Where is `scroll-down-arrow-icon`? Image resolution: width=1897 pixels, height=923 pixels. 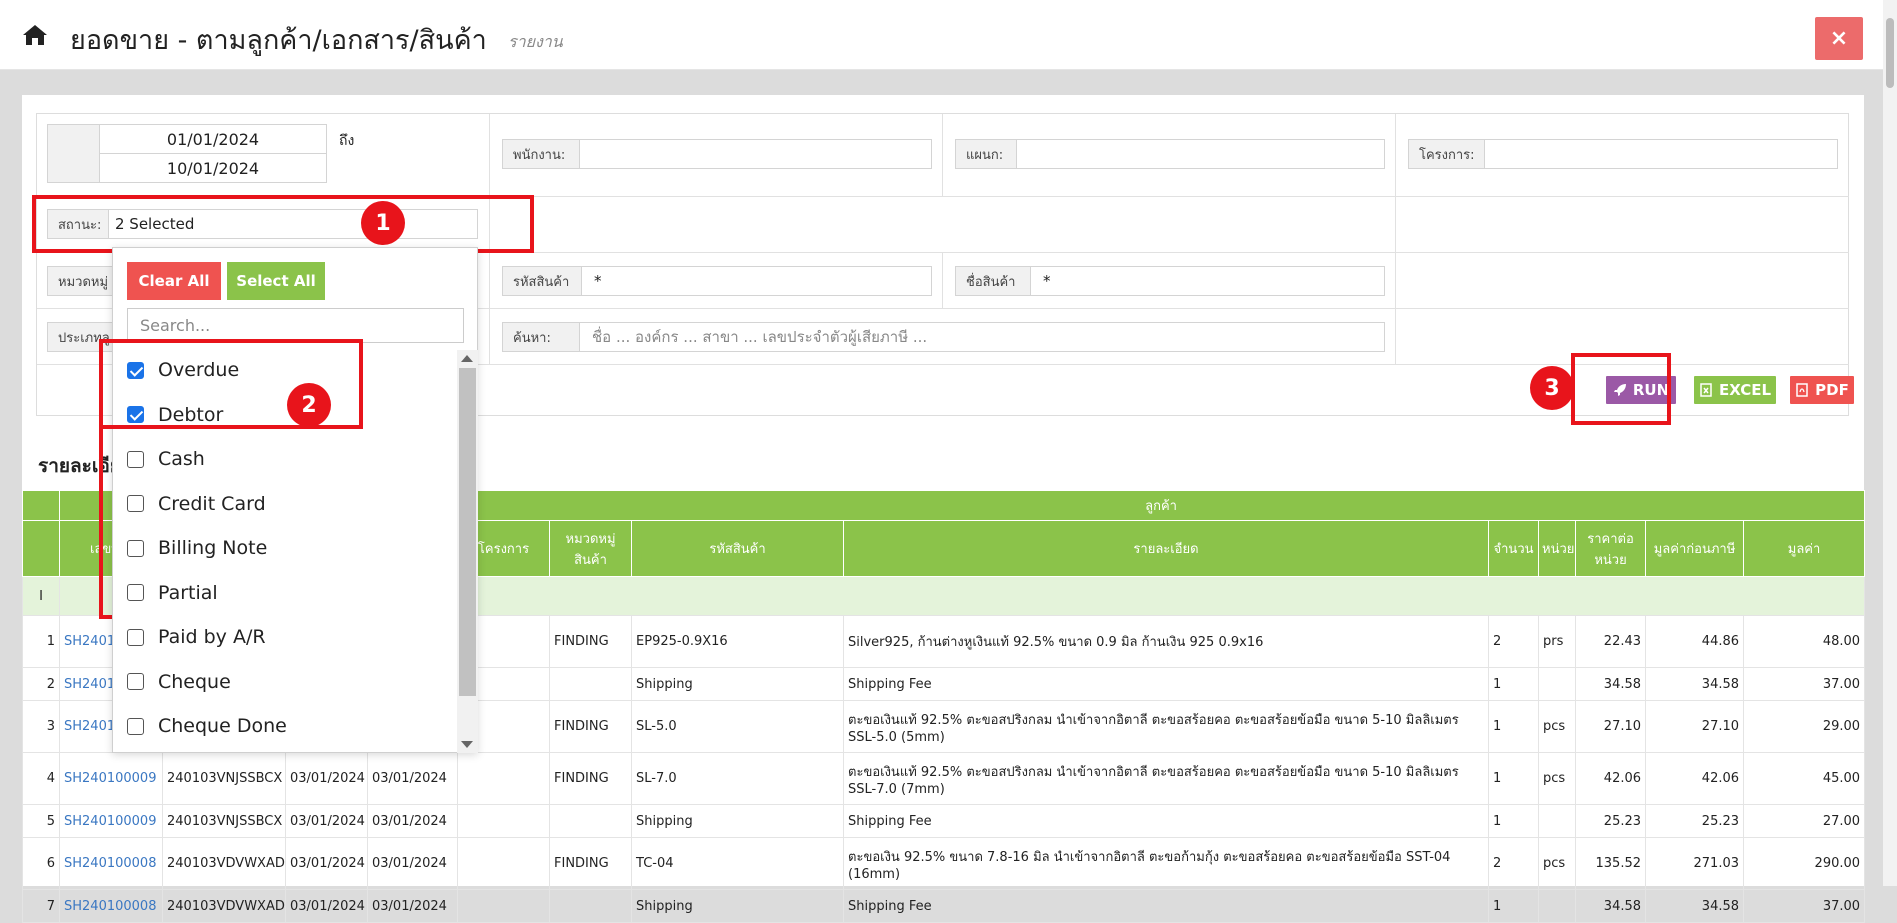
scroll-down-arrow-icon is located at coordinates (467, 744).